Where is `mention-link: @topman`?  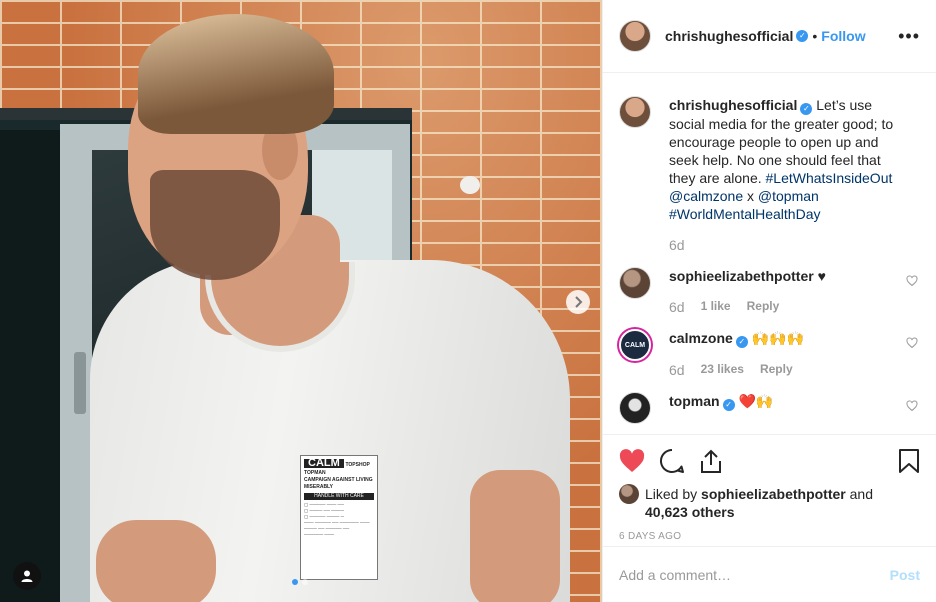
mention-link: @topman is located at coordinates (788, 196).